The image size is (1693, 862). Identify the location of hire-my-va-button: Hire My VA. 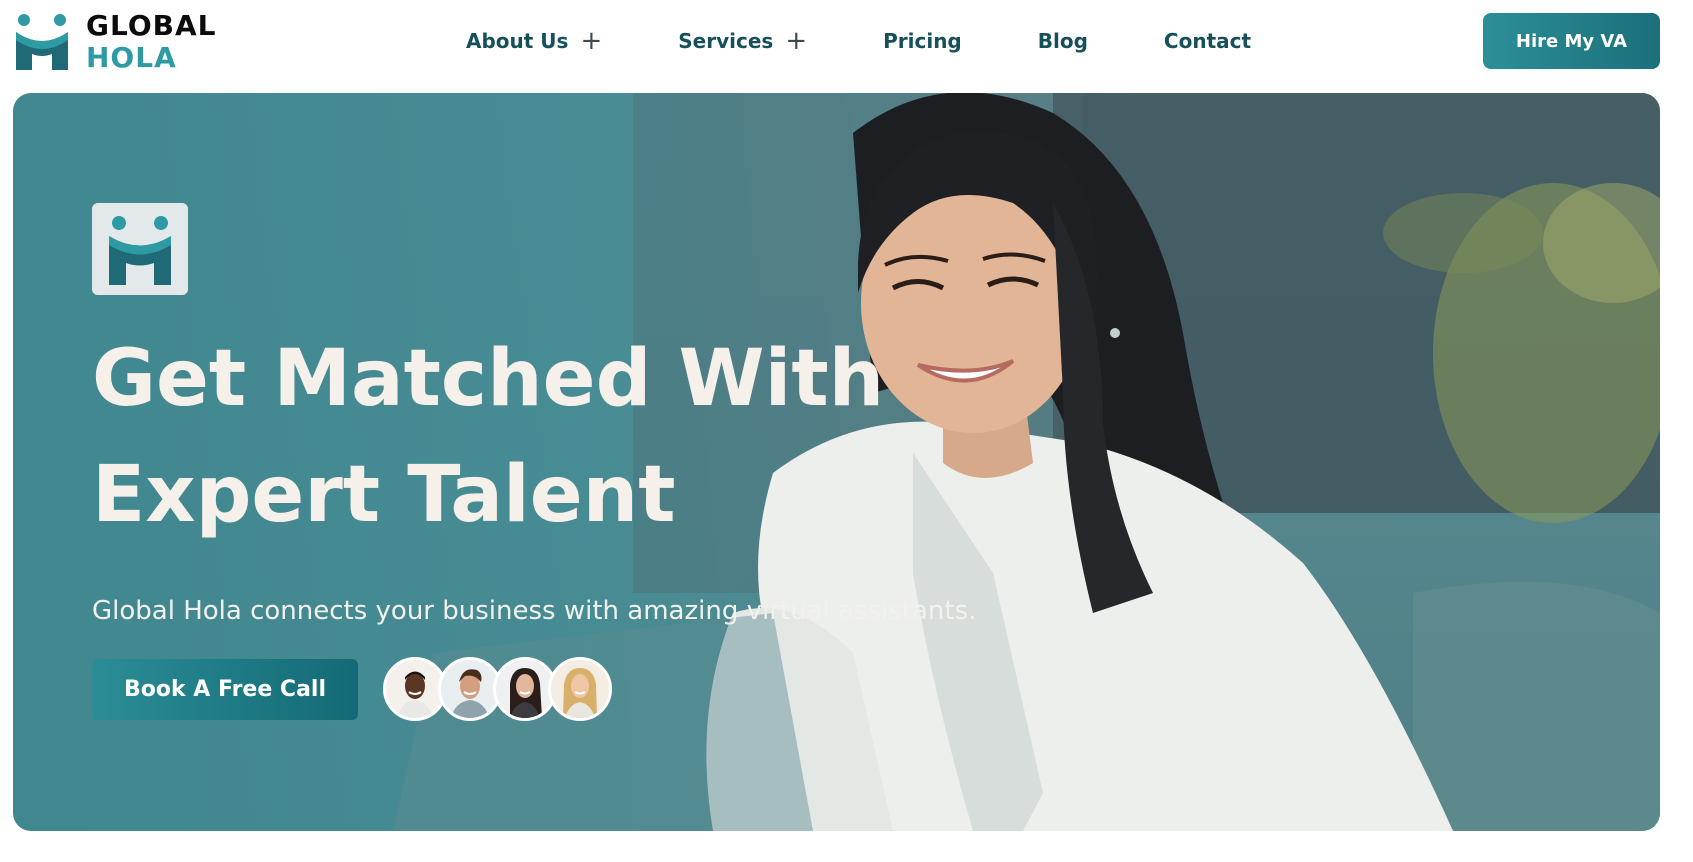
(1571, 41).